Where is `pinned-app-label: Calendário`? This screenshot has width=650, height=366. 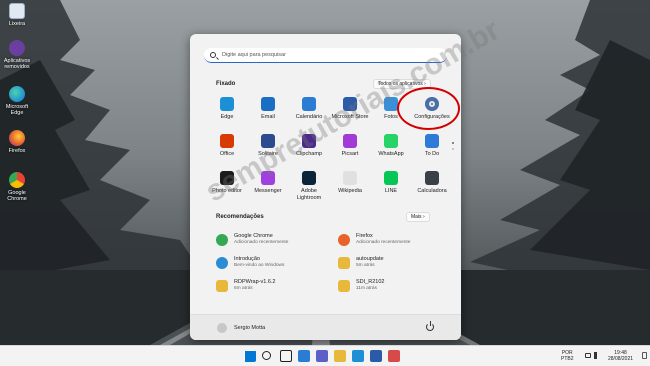 pinned-app-label: Calendário is located at coordinates (309, 117).